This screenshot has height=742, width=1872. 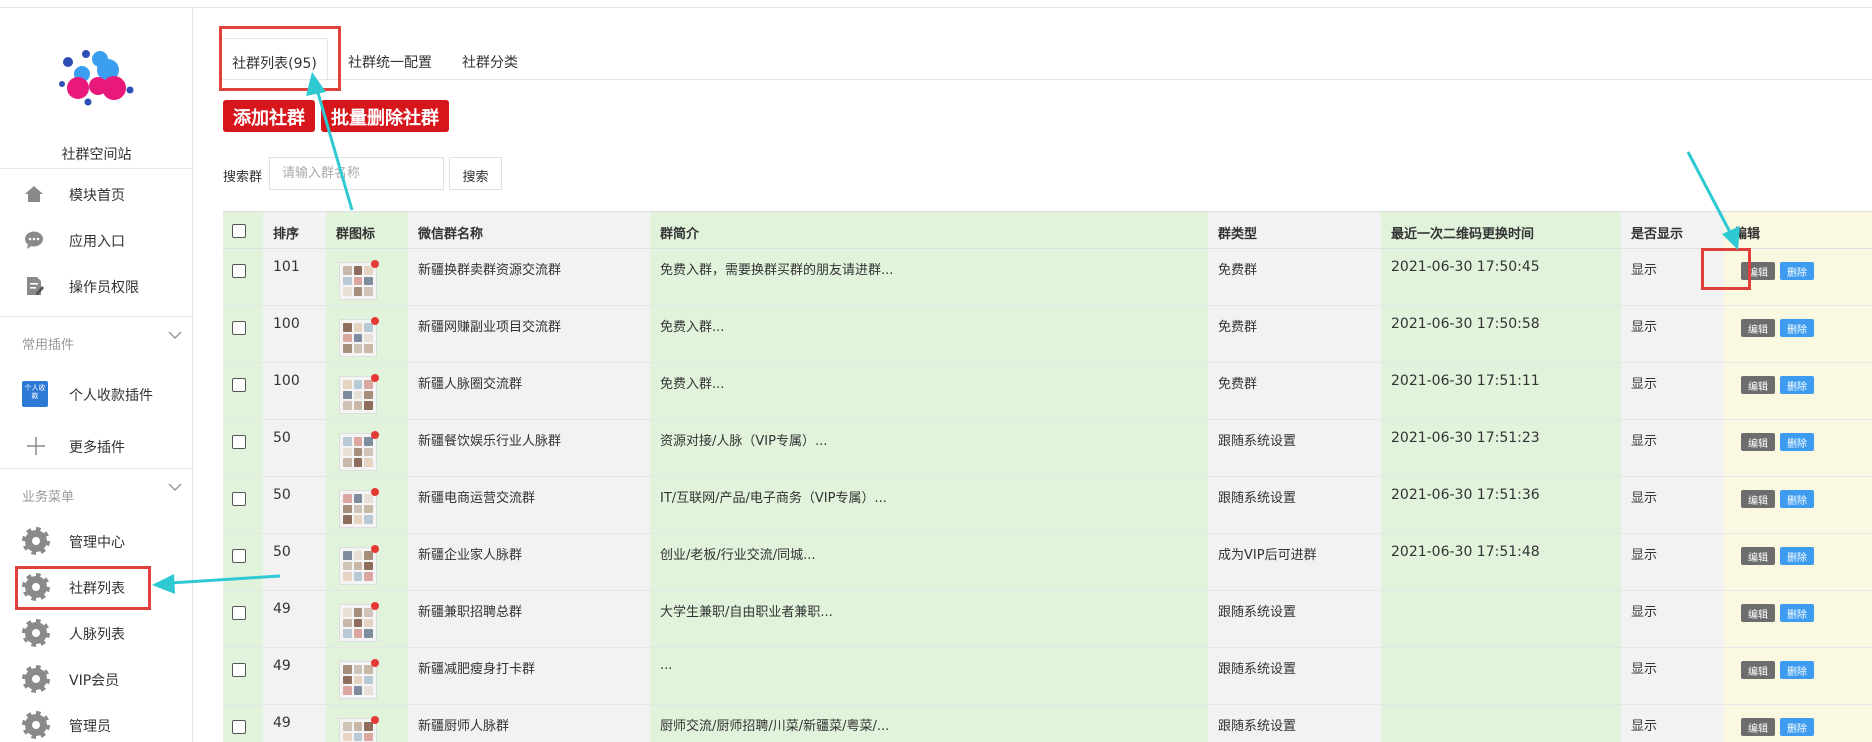 I want to click on sidebar-divider, so click(x=96, y=316).